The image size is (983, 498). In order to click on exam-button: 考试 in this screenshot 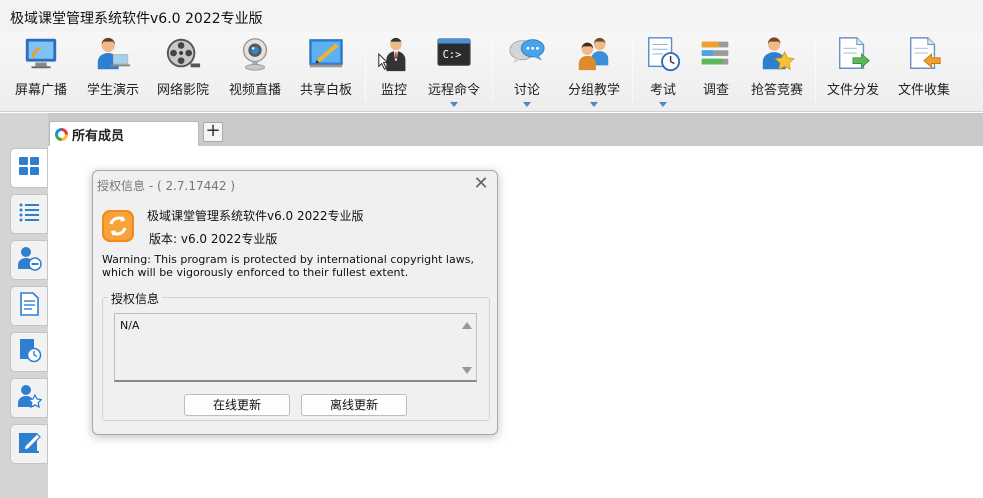, I will do `click(663, 71)`.